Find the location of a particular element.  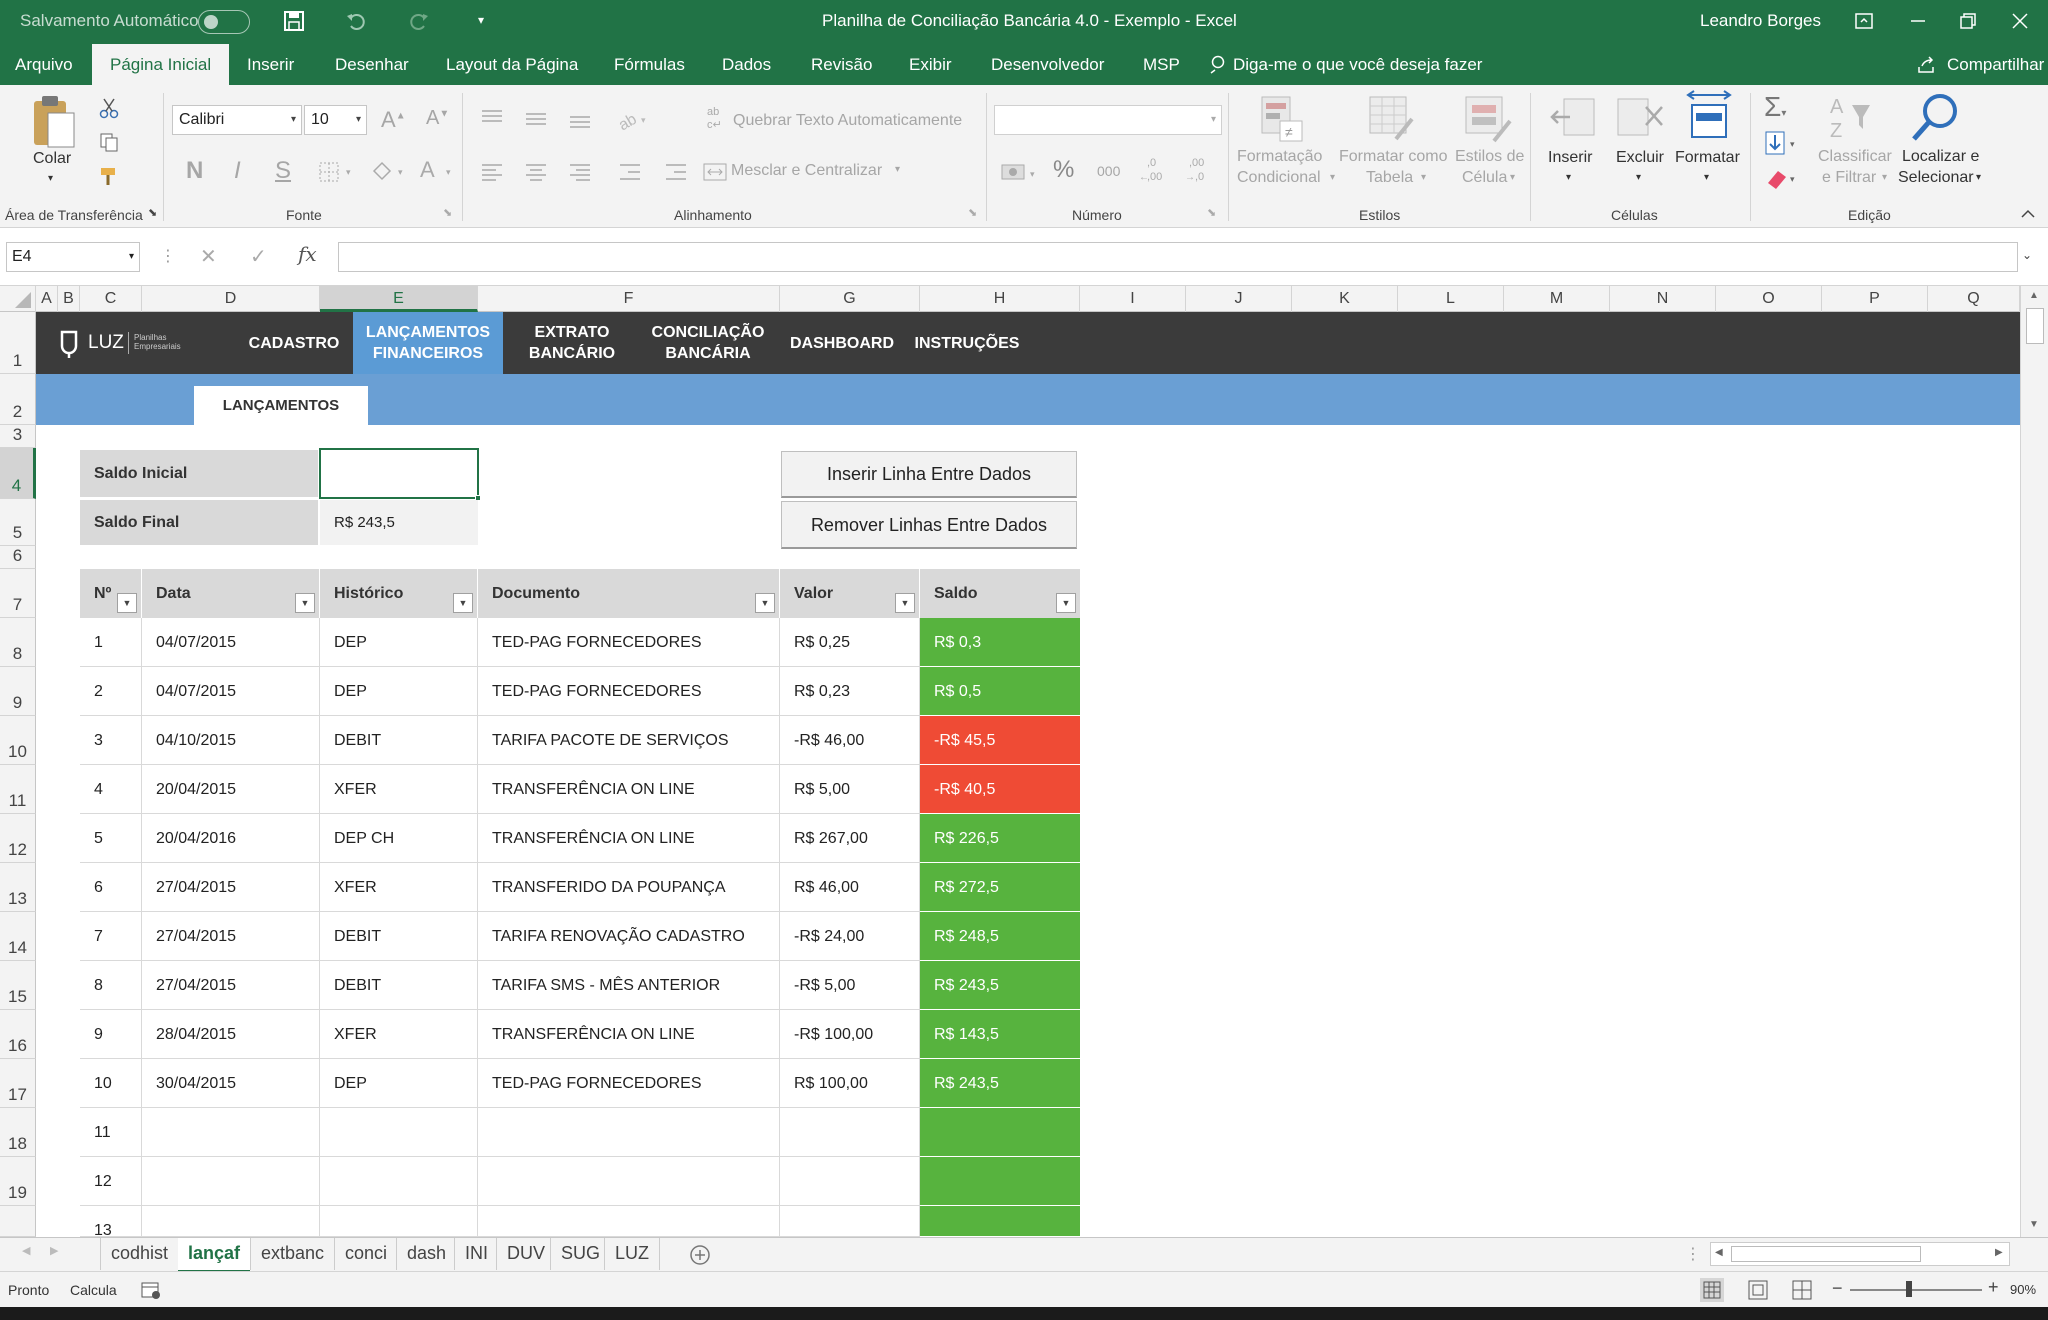

zoom-out-icon: − is located at coordinates (1837, 1288).